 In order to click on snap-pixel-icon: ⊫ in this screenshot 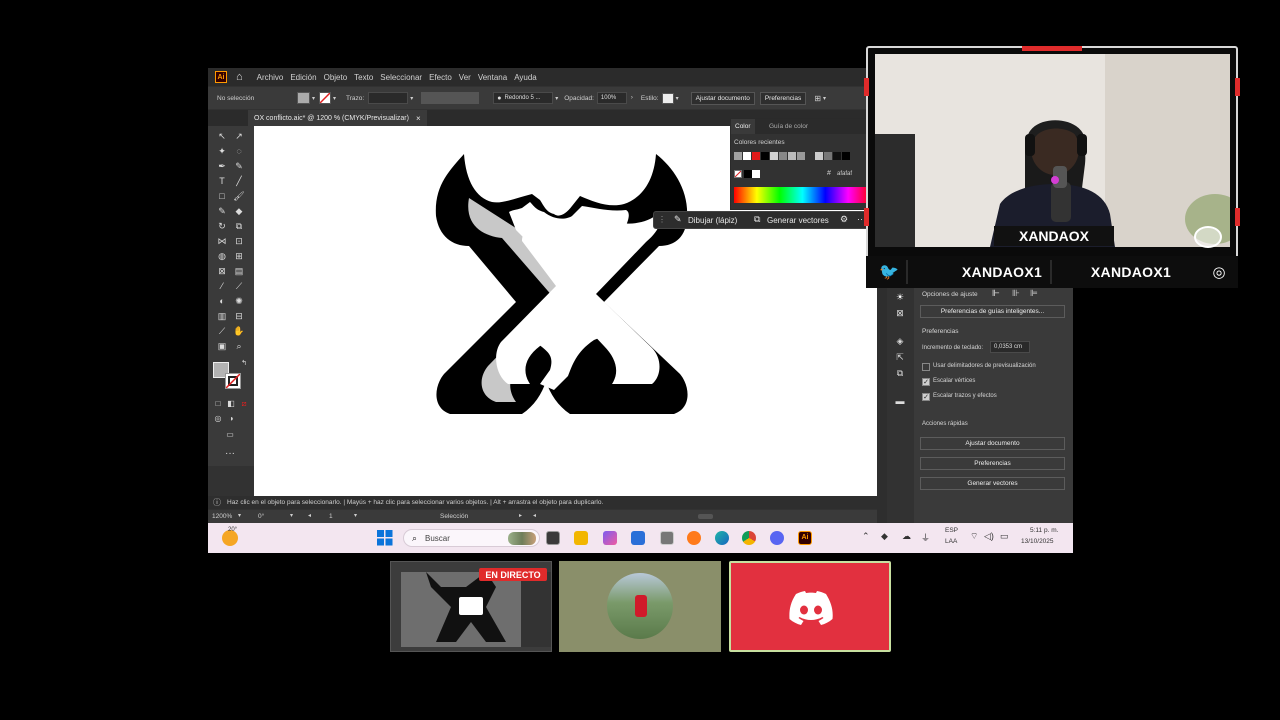, I will do `click(1034, 293)`.